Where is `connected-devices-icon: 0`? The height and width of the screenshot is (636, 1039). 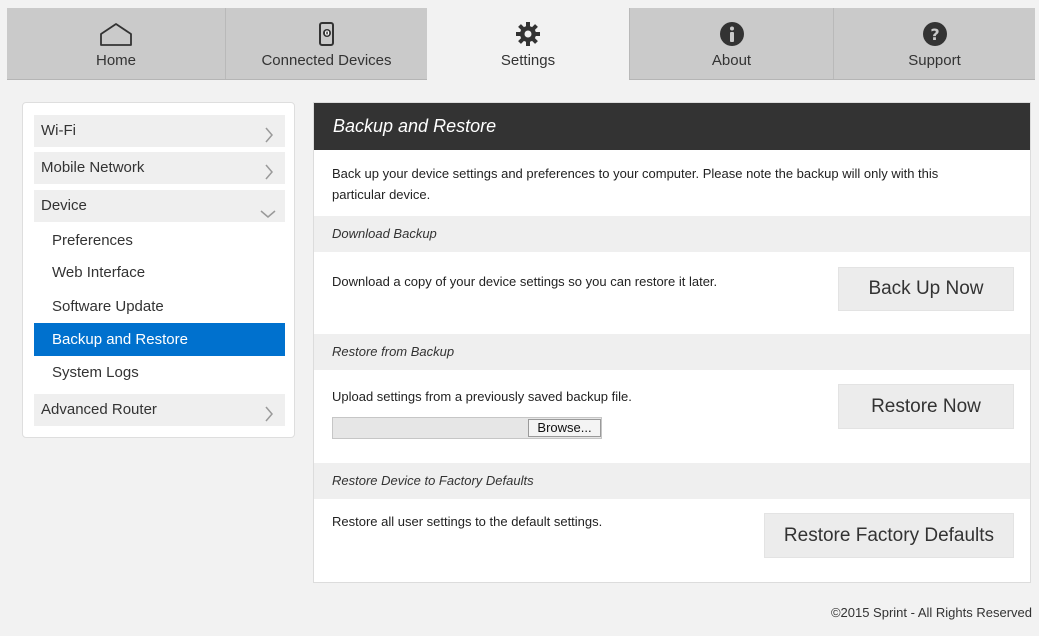
connected-devices-icon: 0 is located at coordinates (326, 35).